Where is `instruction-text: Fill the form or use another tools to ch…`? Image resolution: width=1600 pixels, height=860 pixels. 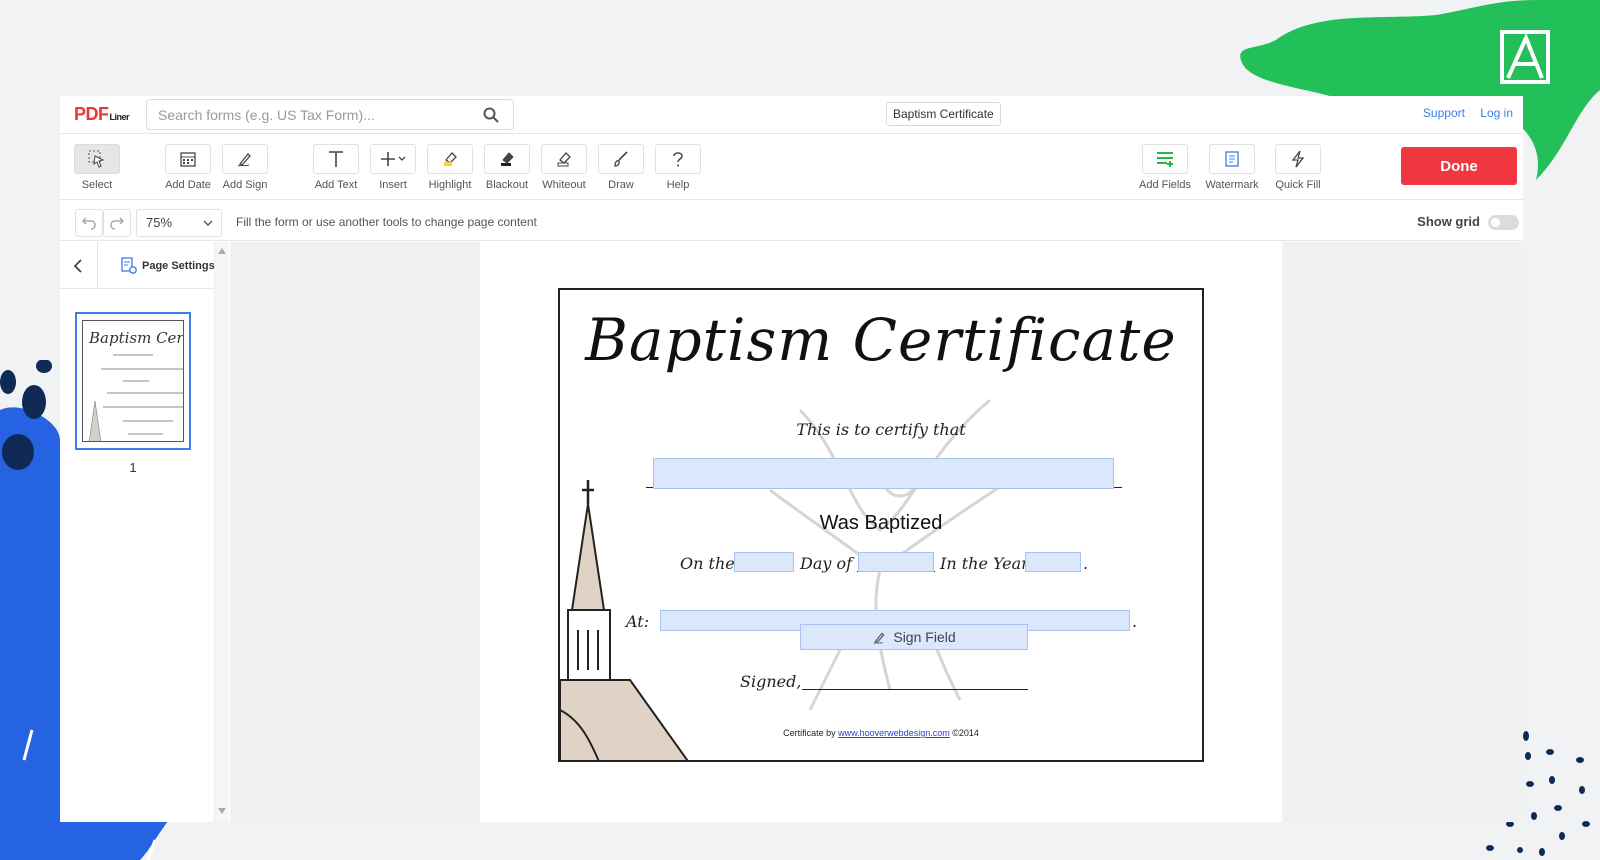 instruction-text: Fill the form or use another tools to ch… is located at coordinates (386, 222).